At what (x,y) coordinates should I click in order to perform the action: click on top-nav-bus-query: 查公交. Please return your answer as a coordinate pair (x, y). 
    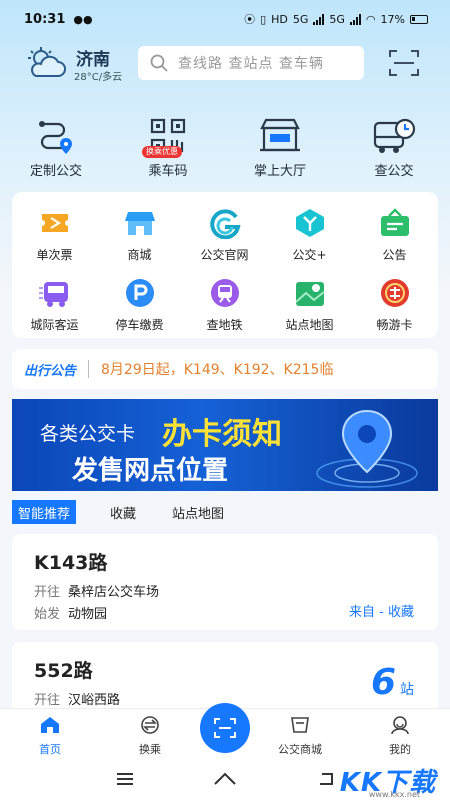
    Looking at the image, I should click on (394, 147).